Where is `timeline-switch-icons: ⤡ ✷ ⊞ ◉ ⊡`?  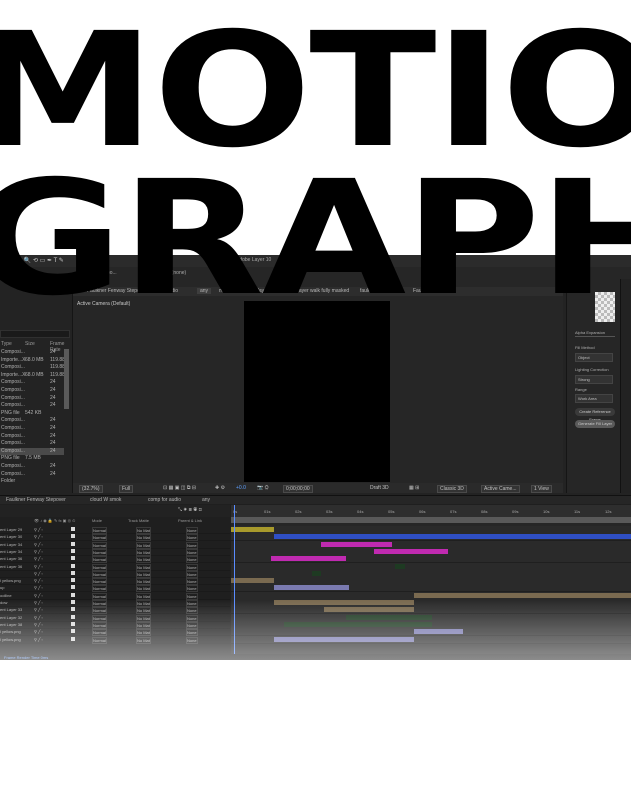
timeline-switch-icons: ⤡ ✷ ⊞ ◉ ⊡ is located at coordinates (190, 510).